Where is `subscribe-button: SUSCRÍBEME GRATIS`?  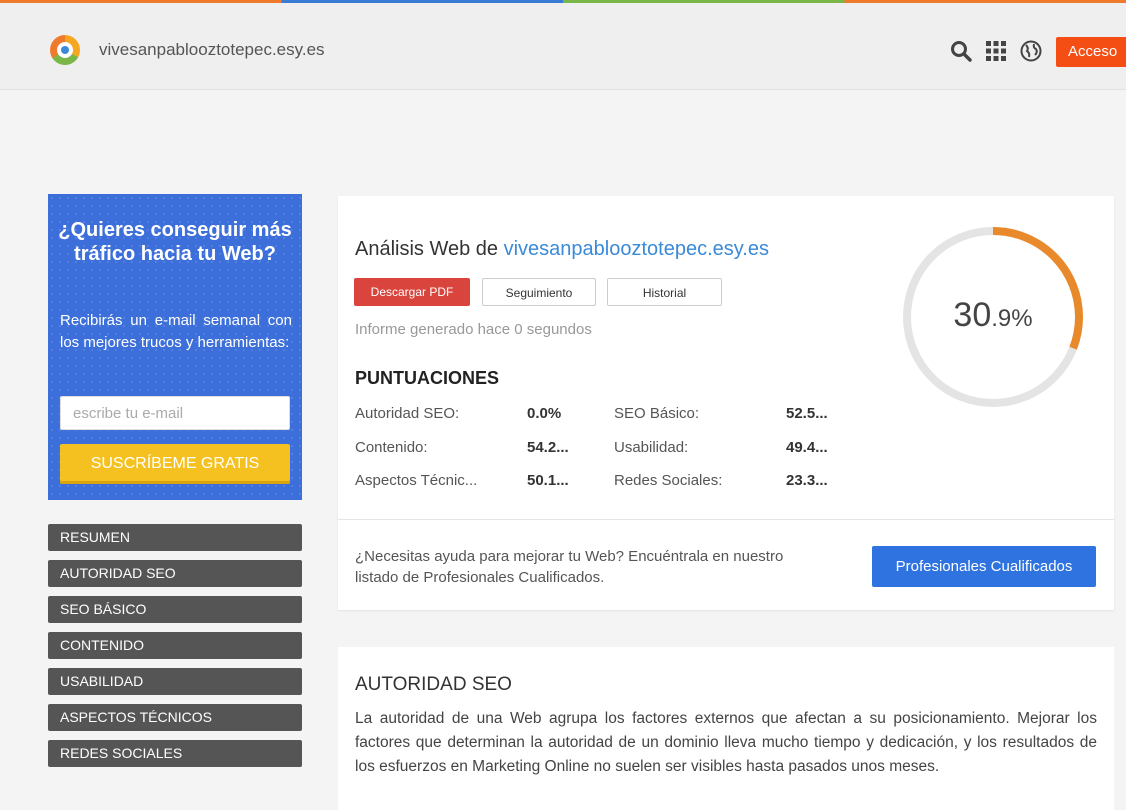
subscribe-button: SUSCRÍBEME GRATIS is located at coordinates (175, 464).